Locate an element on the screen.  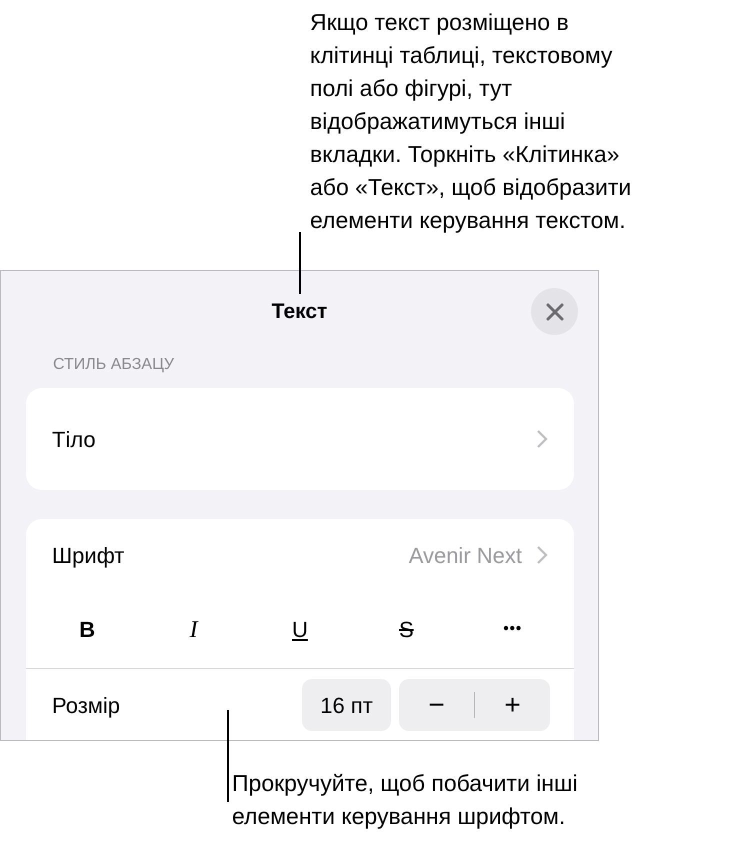
panel-title: Текст is located at coordinates (300, 312).